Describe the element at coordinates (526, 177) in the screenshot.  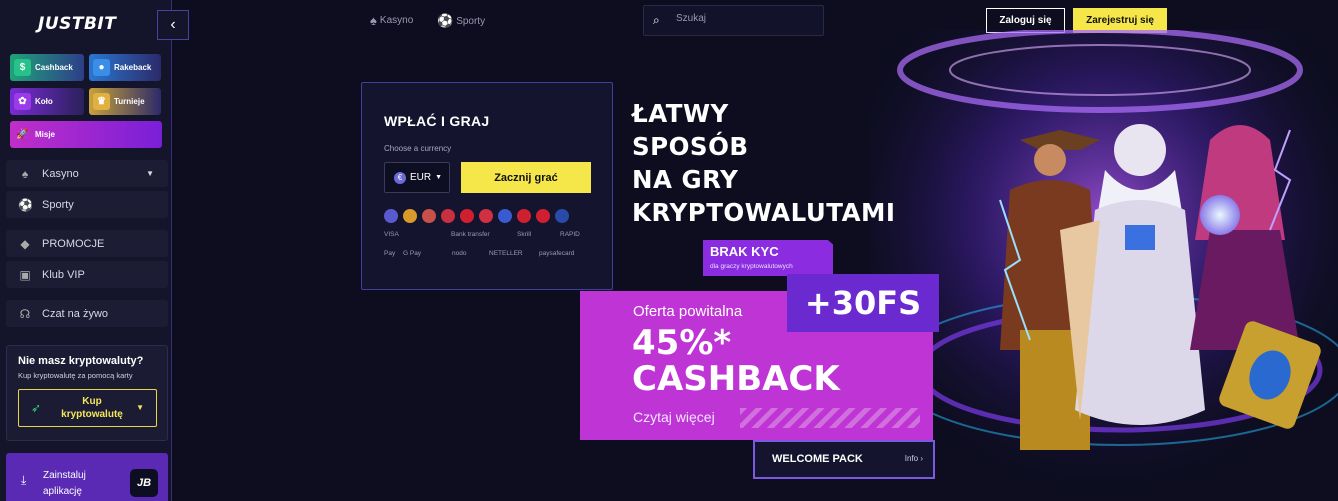
I see `start-playing-button: Zacznij grać` at that location.